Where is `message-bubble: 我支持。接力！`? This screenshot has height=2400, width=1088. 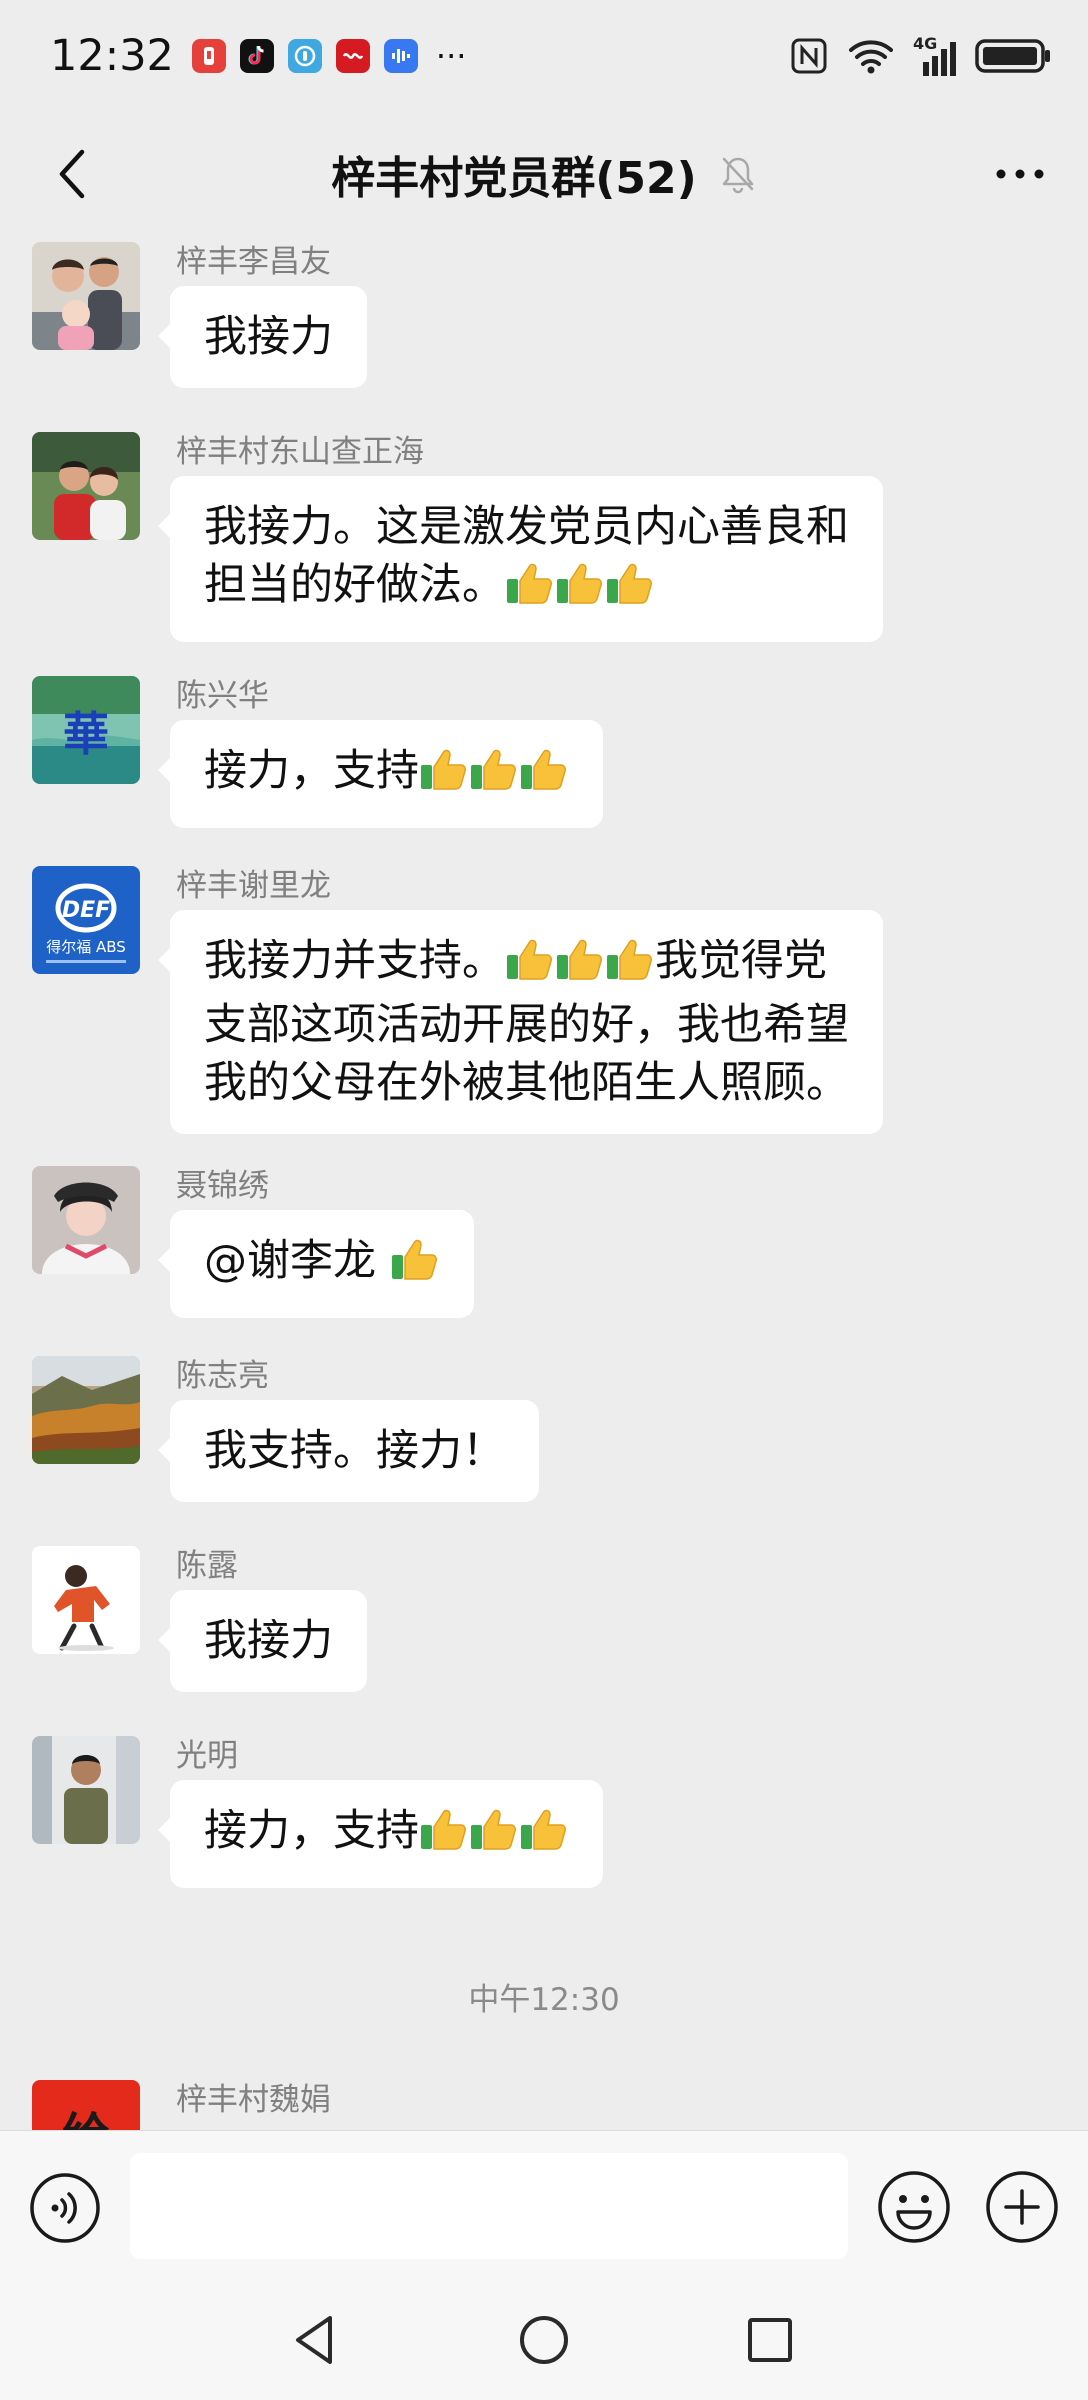
message-bubble: 我支持。接力！ is located at coordinates (348, 1451).